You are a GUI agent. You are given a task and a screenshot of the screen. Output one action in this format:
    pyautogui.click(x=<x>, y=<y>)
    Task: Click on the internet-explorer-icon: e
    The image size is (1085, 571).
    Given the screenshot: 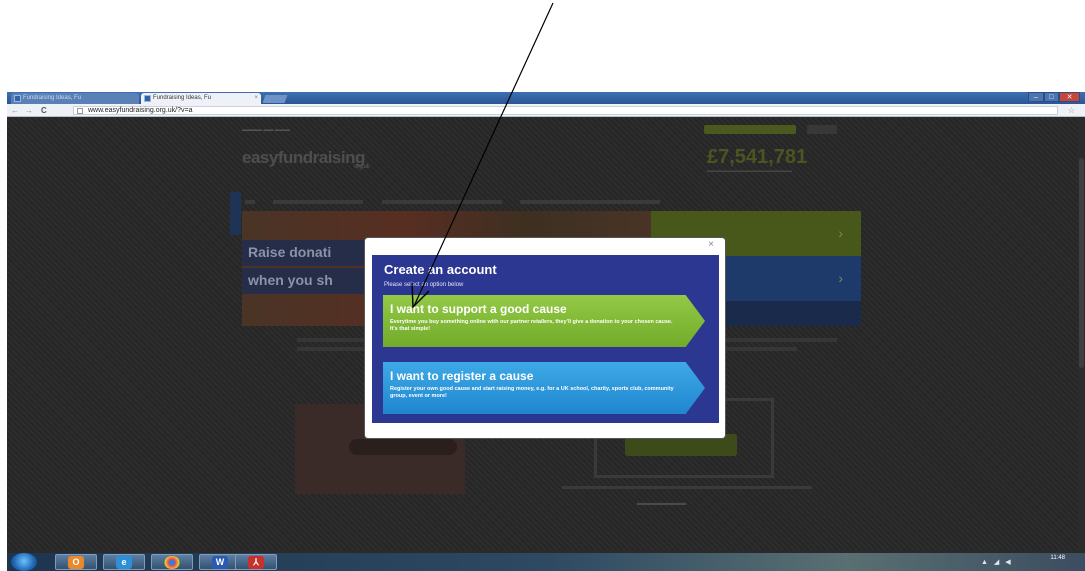 What is the action you would take?
    pyautogui.click(x=124, y=562)
    